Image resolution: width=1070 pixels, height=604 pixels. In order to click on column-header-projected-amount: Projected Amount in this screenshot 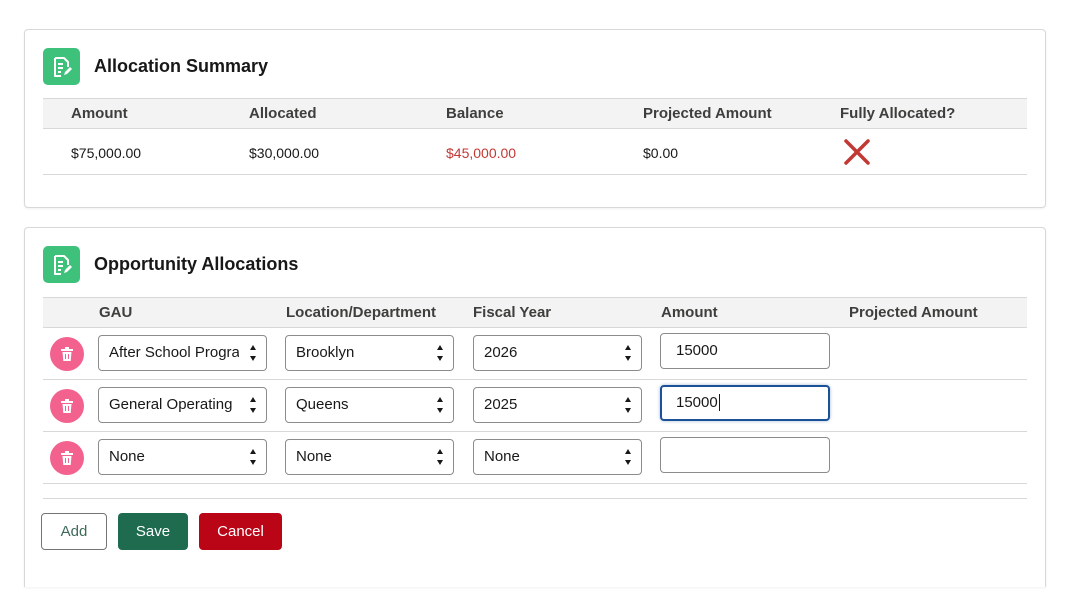, I will do `click(913, 312)`.